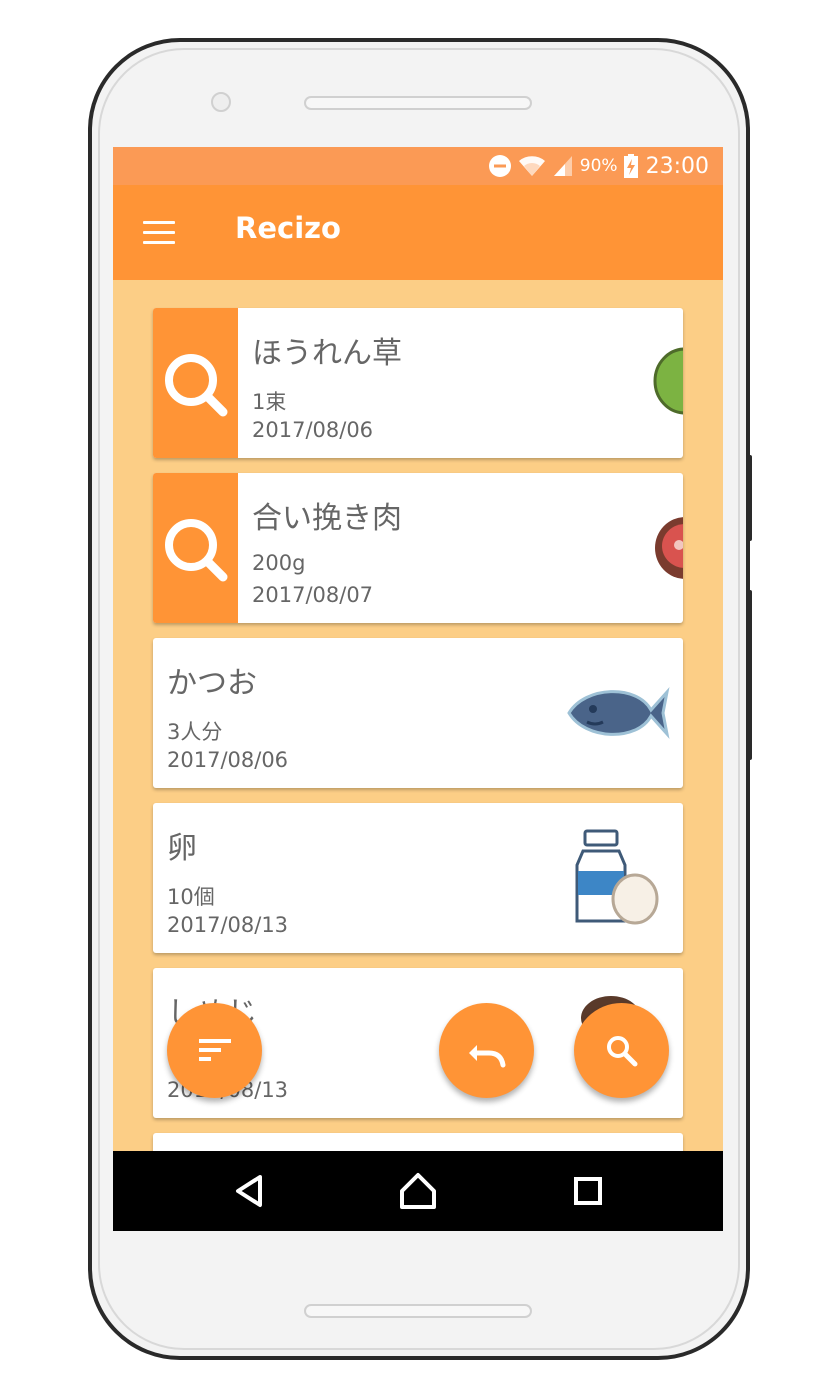  I want to click on battery-percent: 90%, so click(598, 166).